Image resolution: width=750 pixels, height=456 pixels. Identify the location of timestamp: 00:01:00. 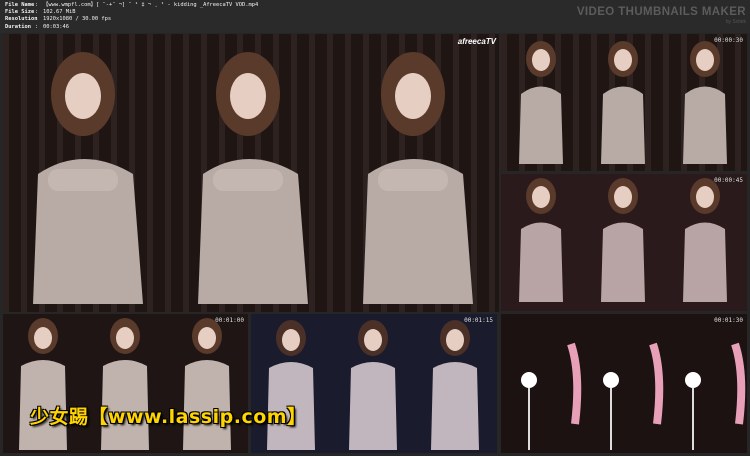
(229, 320).